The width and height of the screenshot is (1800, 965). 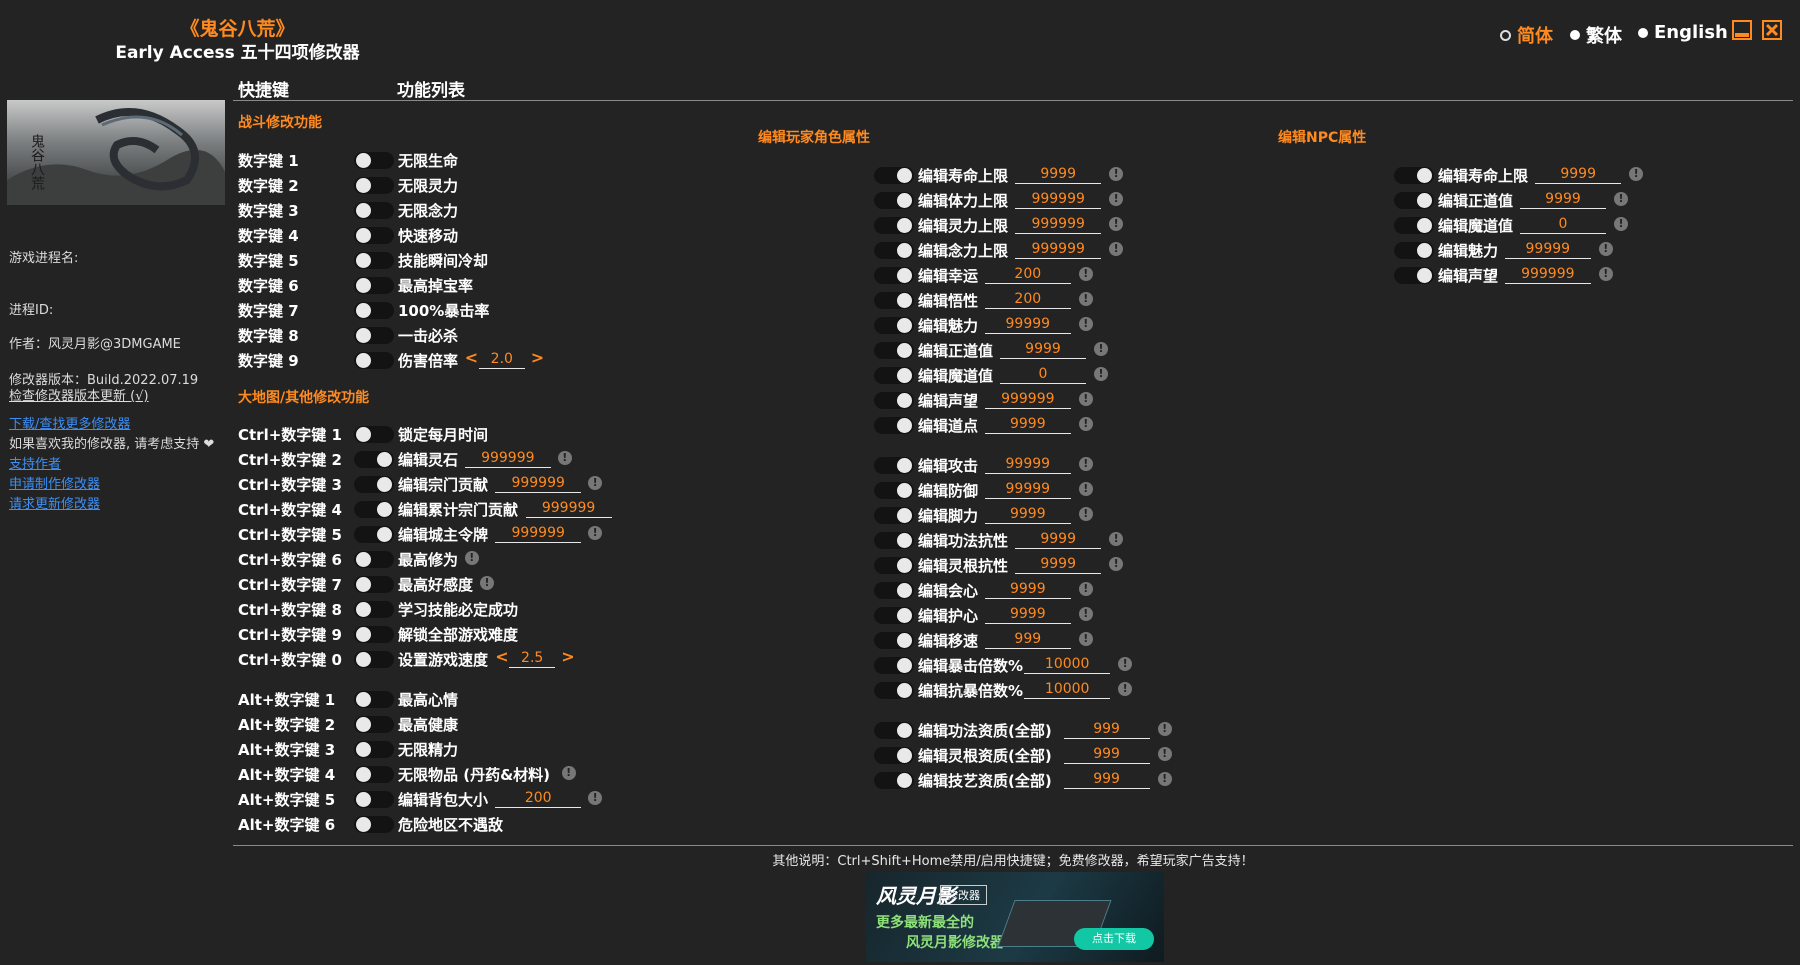 I want to click on lang-simplified: 简体, so click(x=1526, y=35).